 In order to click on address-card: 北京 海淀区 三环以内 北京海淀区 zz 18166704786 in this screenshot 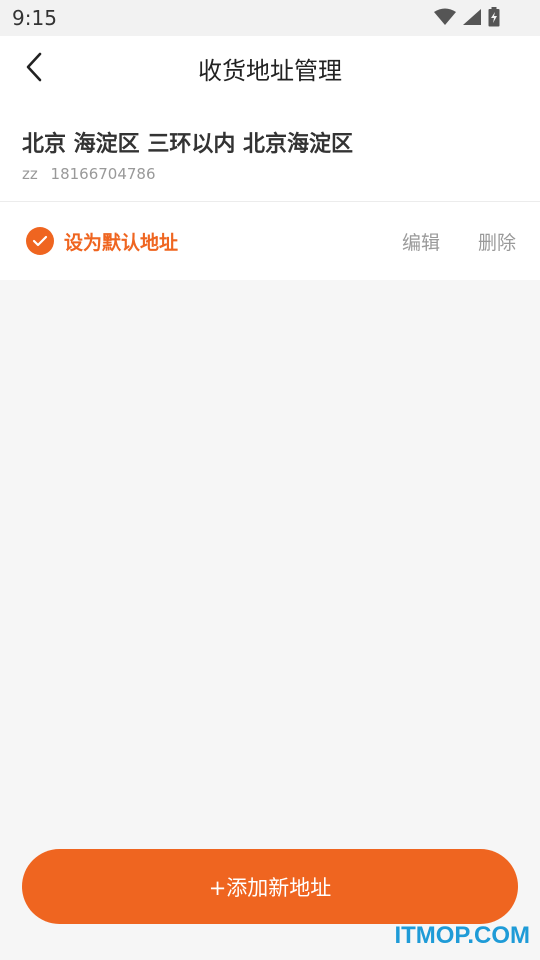, I will do `click(270, 152)`.